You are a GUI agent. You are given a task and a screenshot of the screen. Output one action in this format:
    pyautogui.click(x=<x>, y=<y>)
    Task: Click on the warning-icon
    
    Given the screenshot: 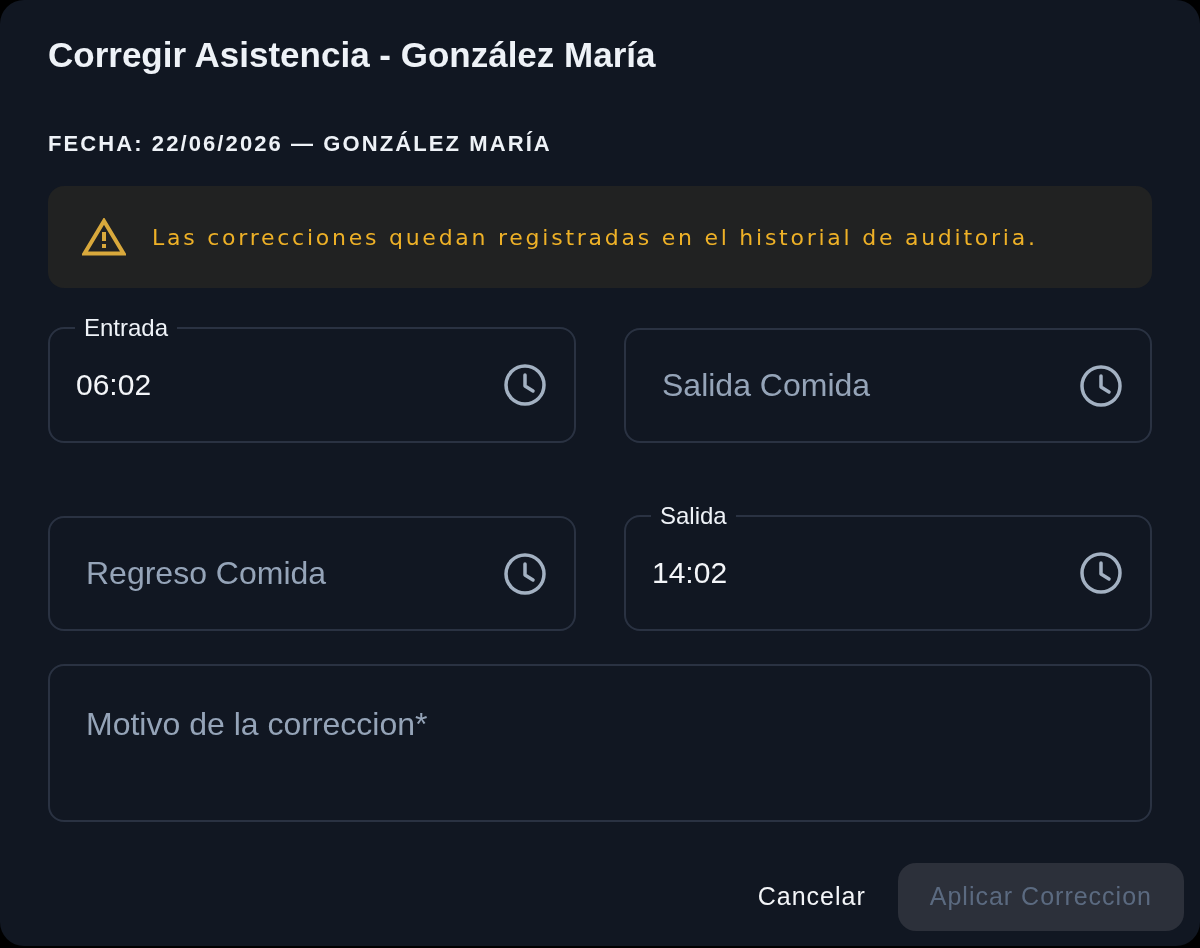 What is the action you would take?
    pyautogui.click(x=104, y=237)
    